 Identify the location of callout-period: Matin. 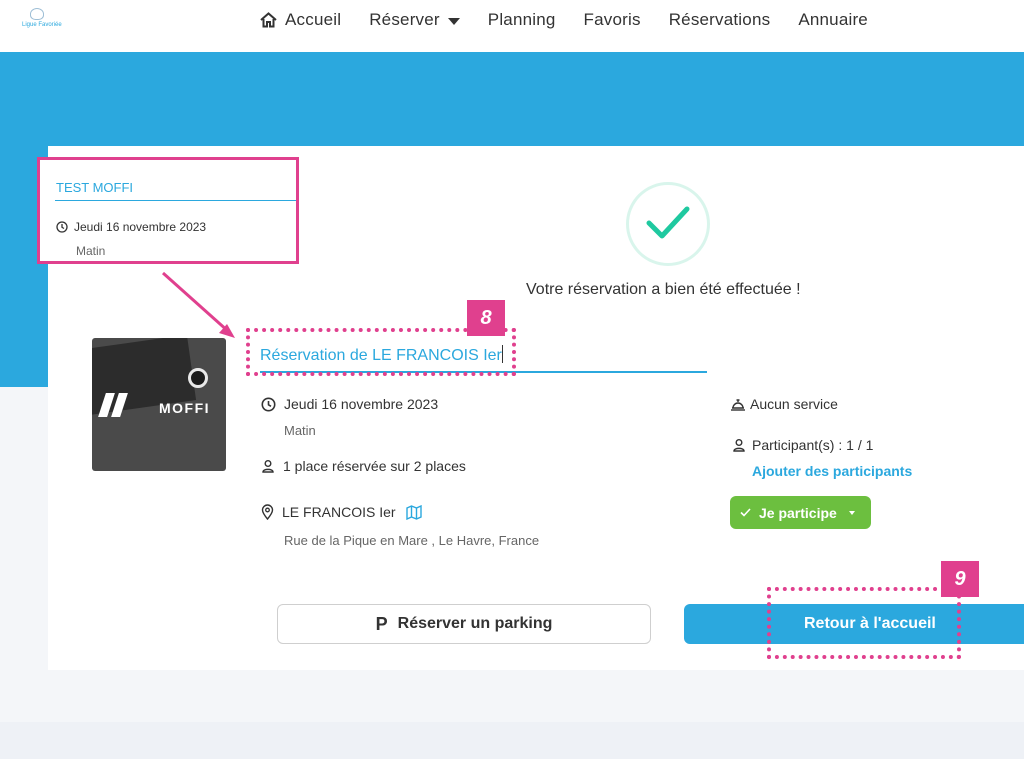
(91, 251).